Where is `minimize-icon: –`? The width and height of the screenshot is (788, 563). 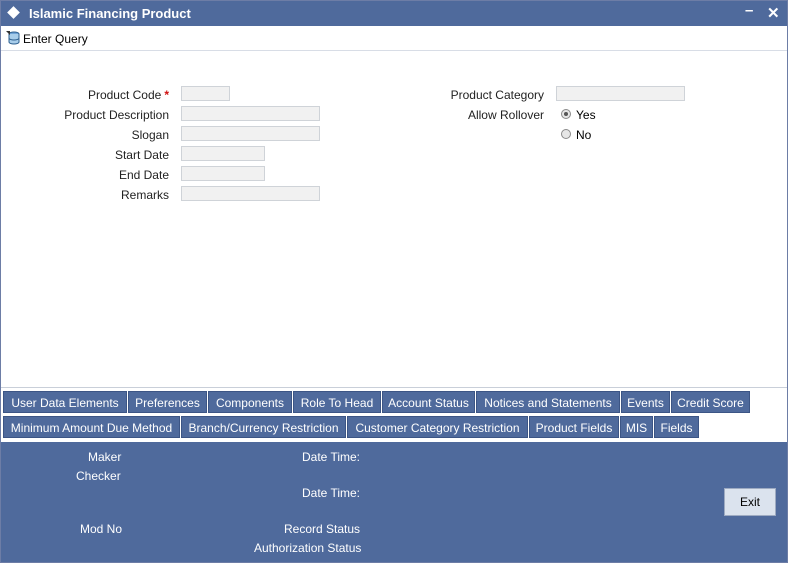 minimize-icon: – is located at coordinates (749, 10).